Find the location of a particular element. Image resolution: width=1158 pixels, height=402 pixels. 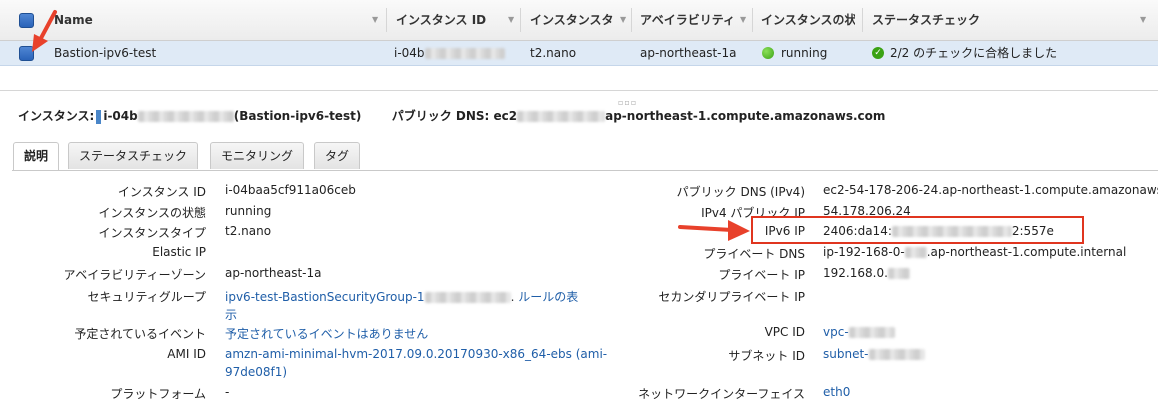

value-subnet-id: subnet- is located at coordinates (874, 354).